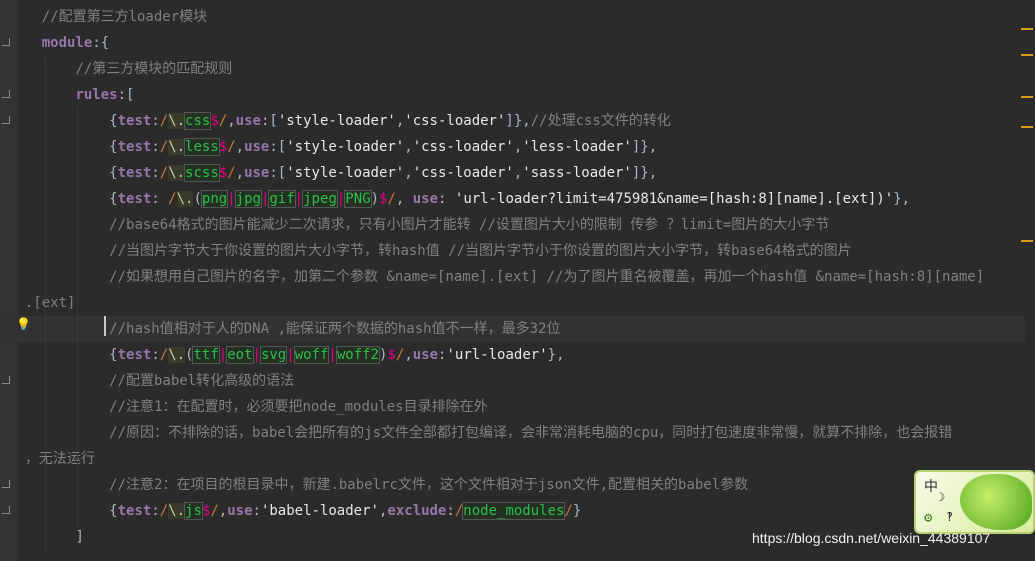 Image resolution: width=1035 pixels, height=561 pixels. What do you see at coordinates (298, 407) in the screenshot?
I see `code-token: //注意1：在配置时，必须要把node_modules目录排除在外` at bounding box center [298, 407].